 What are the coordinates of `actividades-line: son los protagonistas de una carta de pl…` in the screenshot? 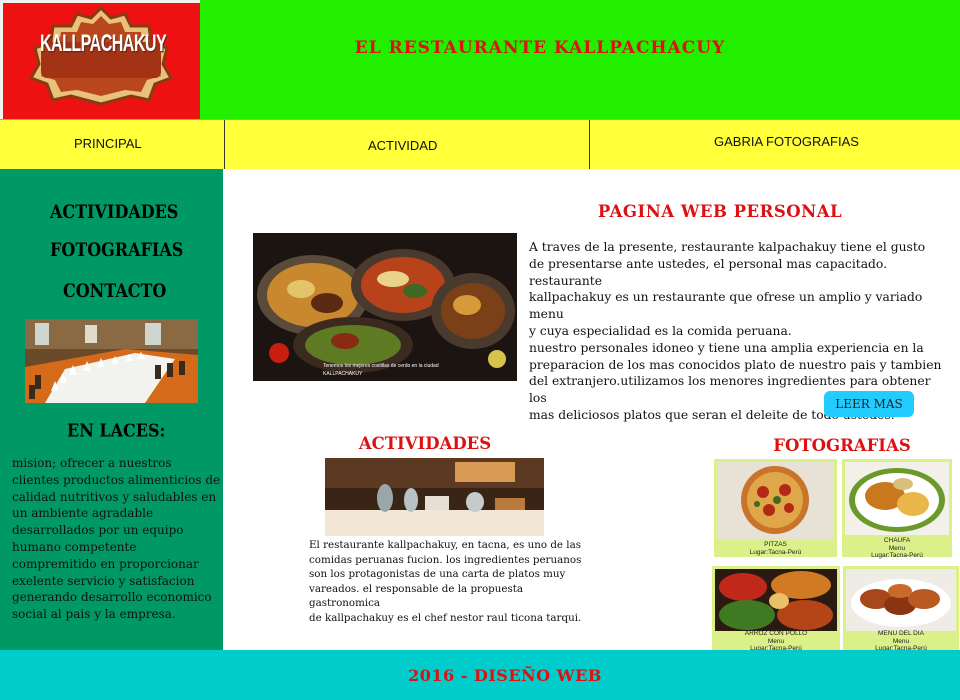 It's located at (437, 574).